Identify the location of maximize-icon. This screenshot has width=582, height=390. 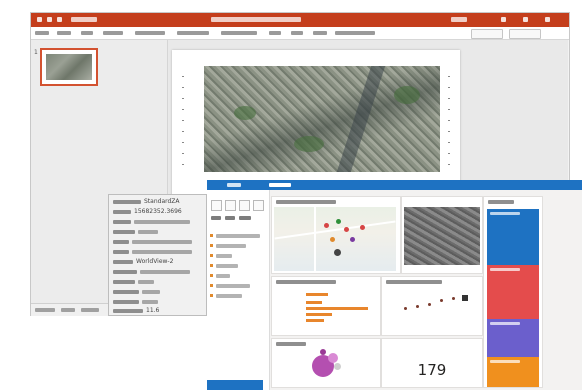
(525, 19).